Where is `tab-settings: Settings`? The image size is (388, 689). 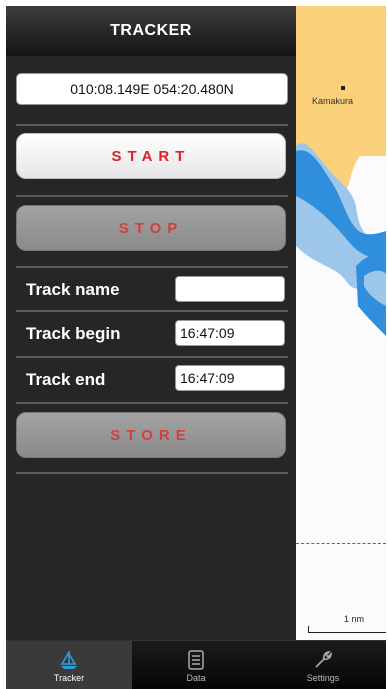
tab-settings: Settings is located at coordinates (323, 665).